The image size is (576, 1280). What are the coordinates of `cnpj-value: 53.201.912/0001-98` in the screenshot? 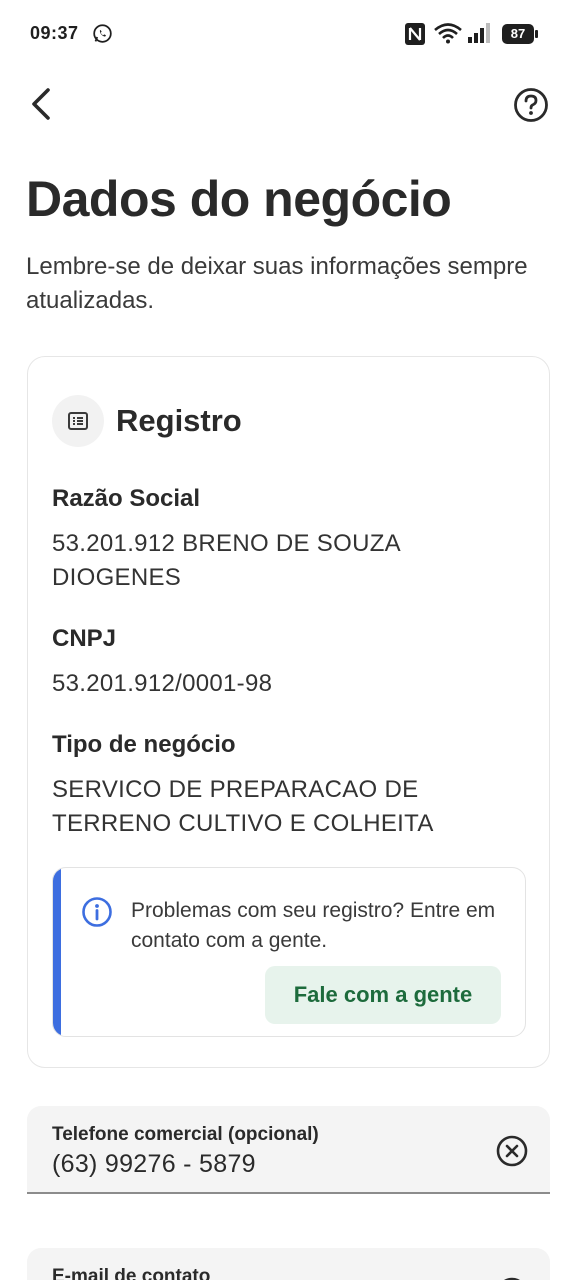 It's located at (162, 683).